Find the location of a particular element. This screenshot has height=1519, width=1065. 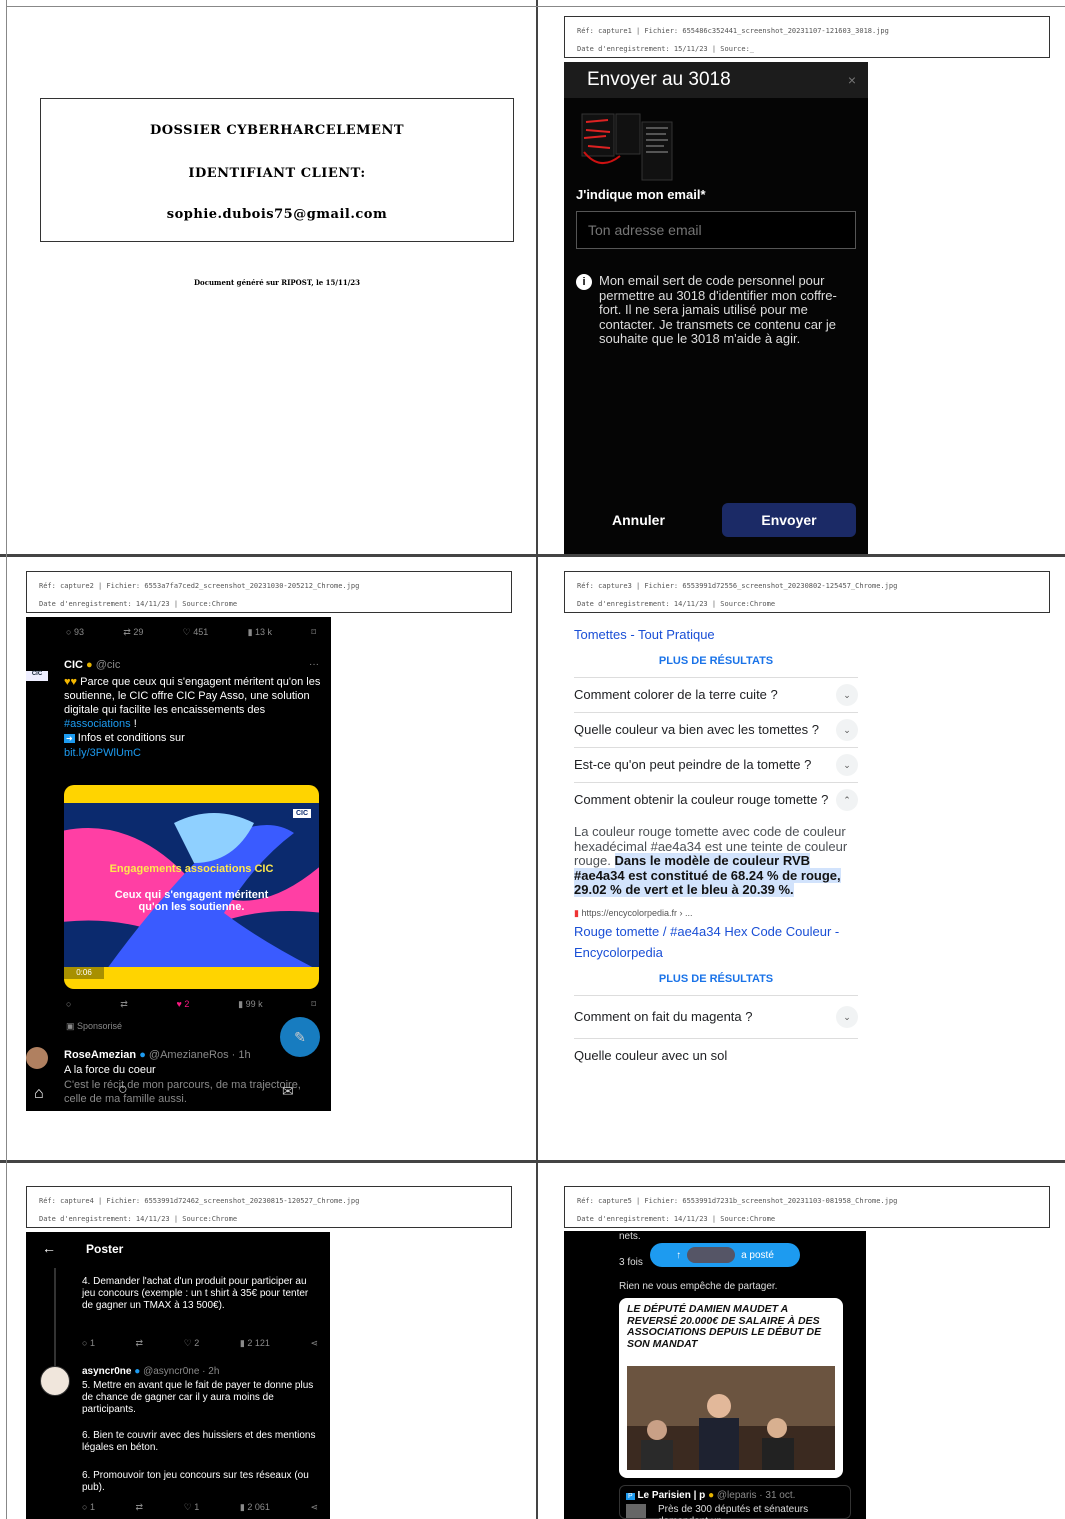

arrow-icon: ➜ is located at coordinates (69, 738).